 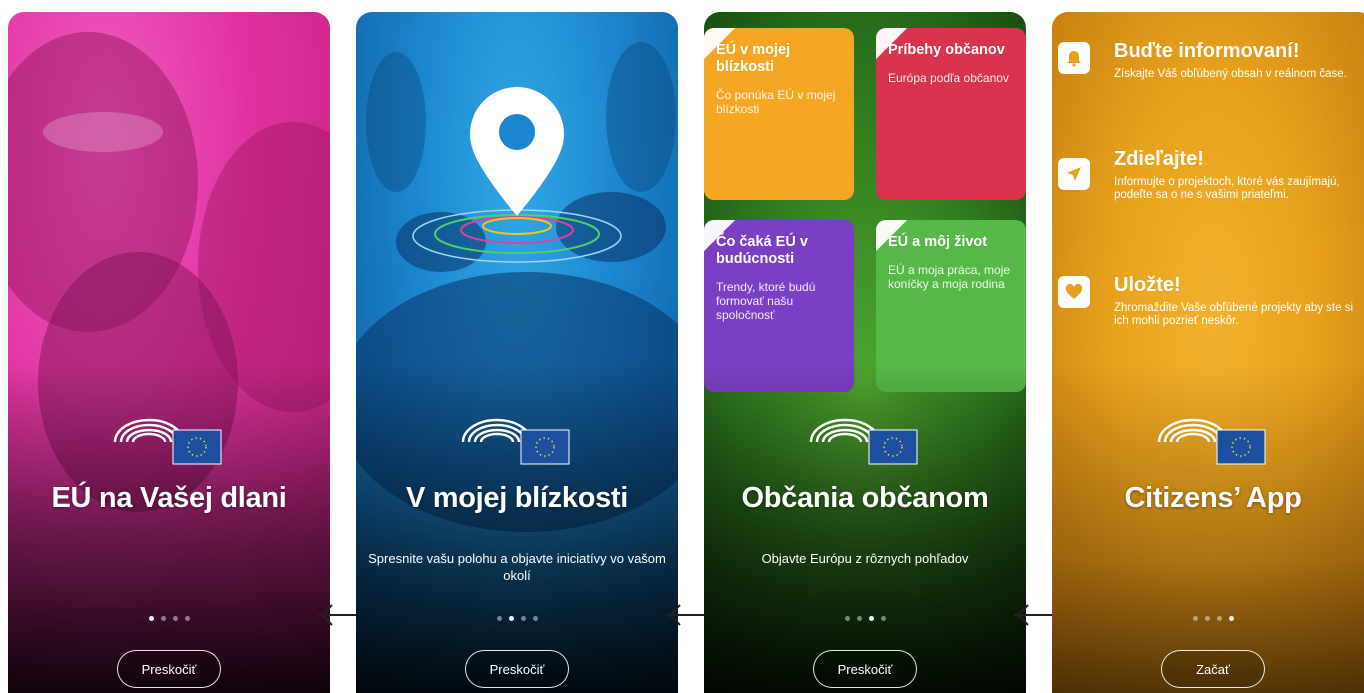 I want to click on feature-title: Zdieľajte!, so click(x=1159, y=159).